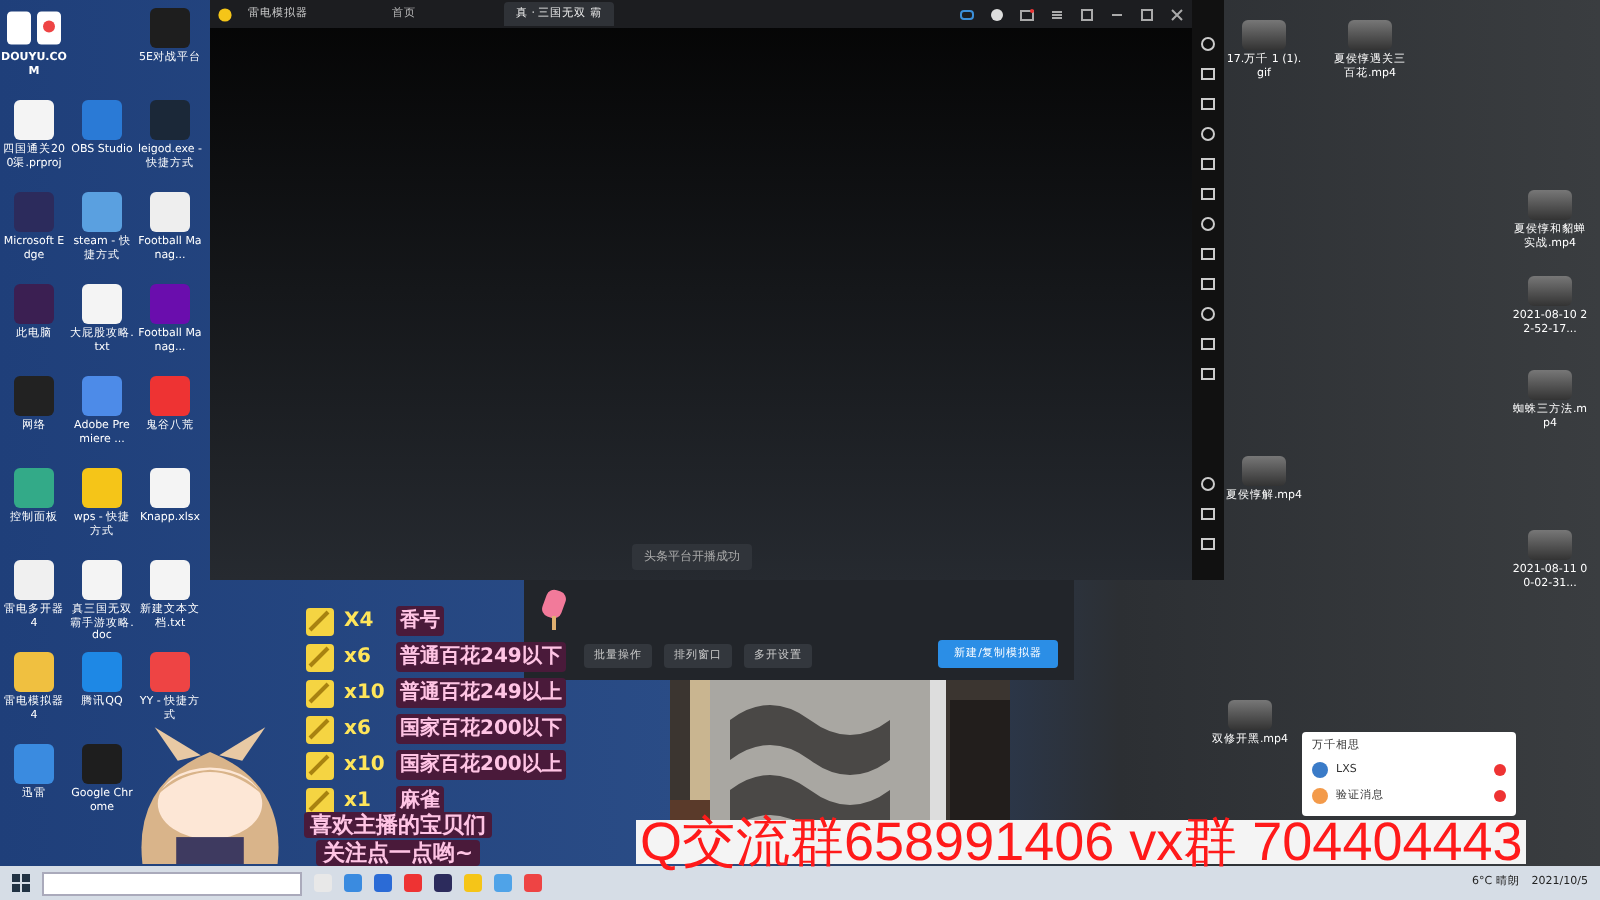  I want to click on follow-caption: 喜欢主播的宝贝们, so click(398, 825).